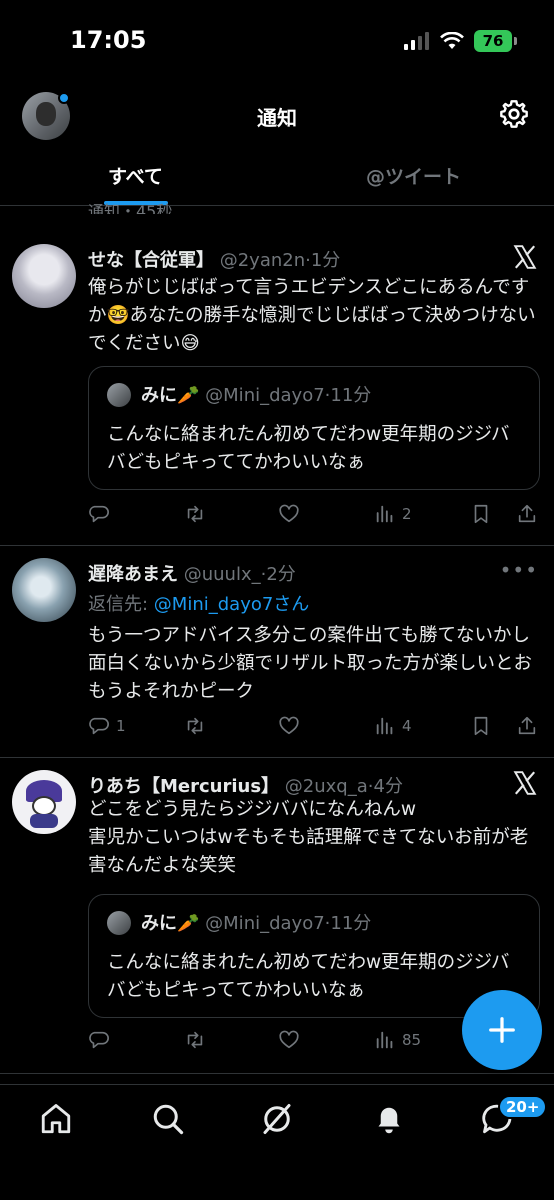  I want to click on tab-all: すべて, so click(135, 175).